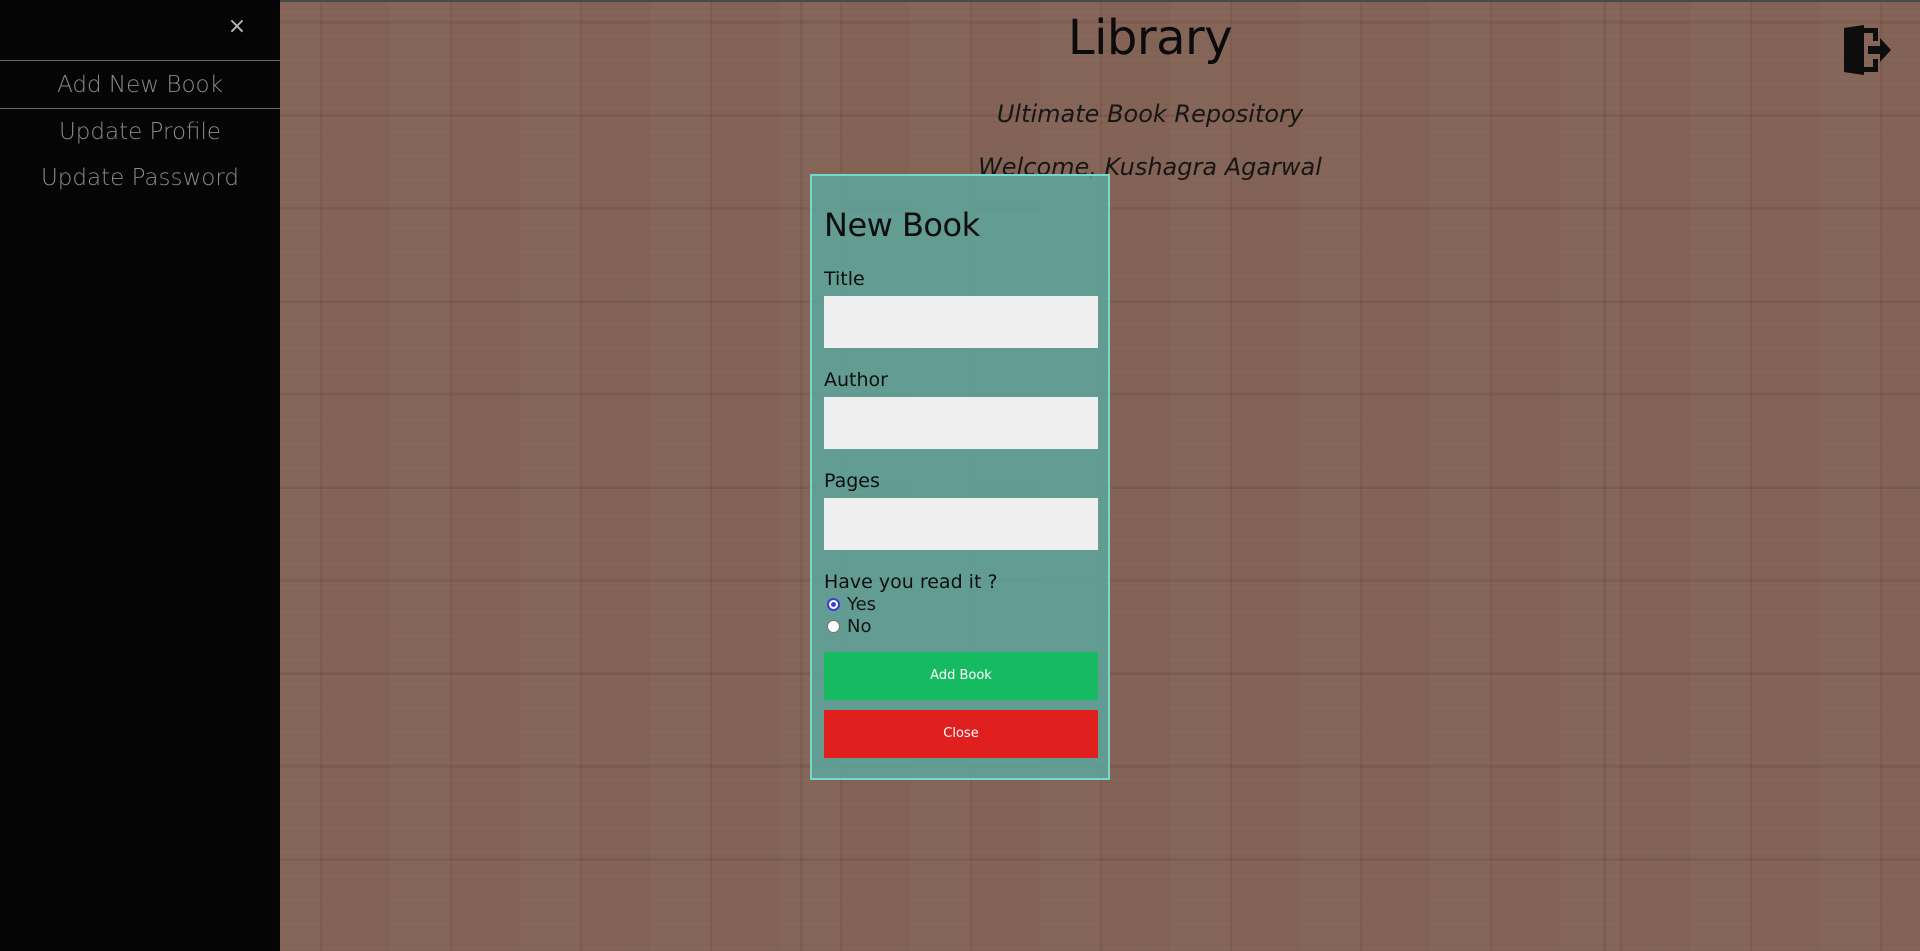  What do you see at coordinates (961, 734) in the screenshot?
I see `close-modal-button: Close` at bounding box center [961, 734].